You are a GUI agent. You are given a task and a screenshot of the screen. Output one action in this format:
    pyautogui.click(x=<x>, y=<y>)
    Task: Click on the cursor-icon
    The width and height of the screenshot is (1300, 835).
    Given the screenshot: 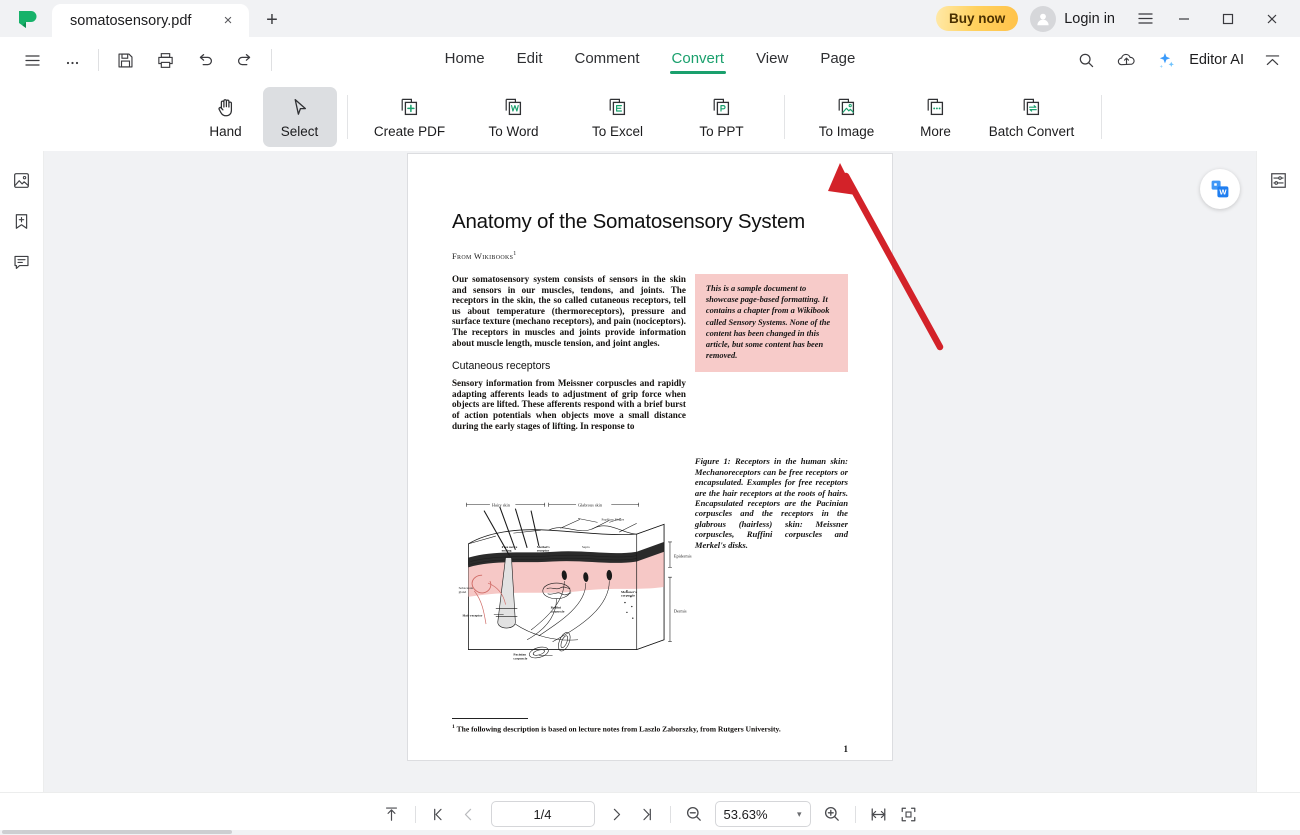 What is the action you would take?
    pyautogui.click(x=300, y=106)
    